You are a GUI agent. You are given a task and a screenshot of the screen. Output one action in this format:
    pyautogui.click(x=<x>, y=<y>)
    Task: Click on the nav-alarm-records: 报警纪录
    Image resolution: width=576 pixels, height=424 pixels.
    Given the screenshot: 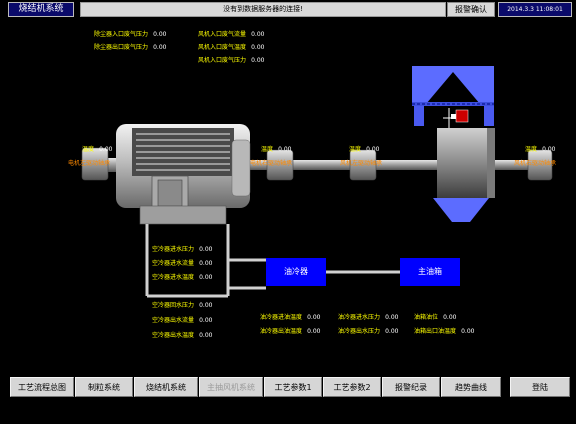 What is the action you would take?
    pyautogui.click(x=411, y=387)
    